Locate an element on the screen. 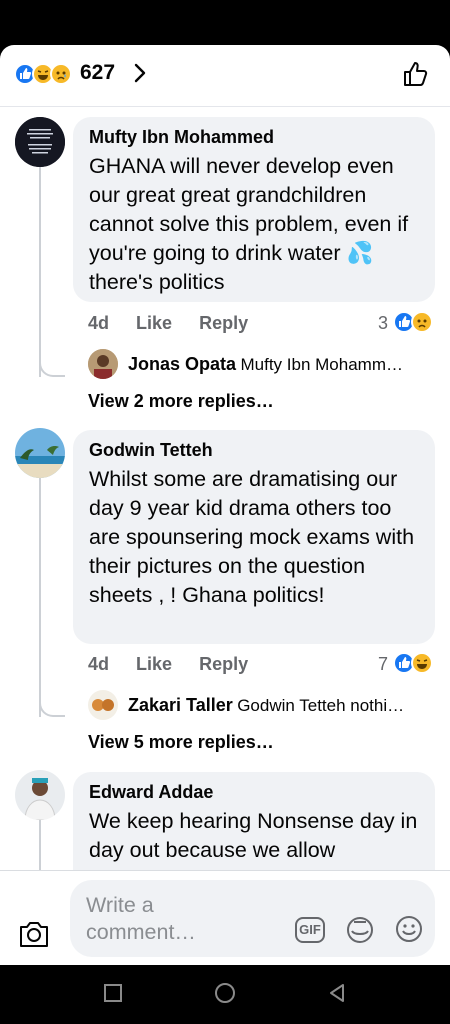 This screenshot has width=450, height=1024. home-button-icon is located at coordinates (225, 993).